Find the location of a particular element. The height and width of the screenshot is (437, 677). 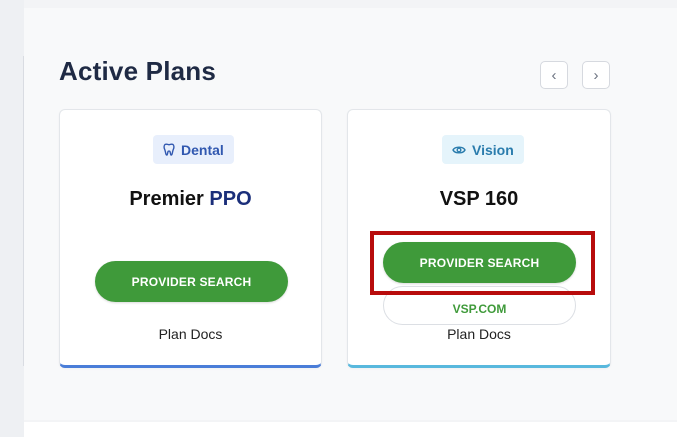

chevron-left-icon: ‹ is located at coordinates (554, 75).